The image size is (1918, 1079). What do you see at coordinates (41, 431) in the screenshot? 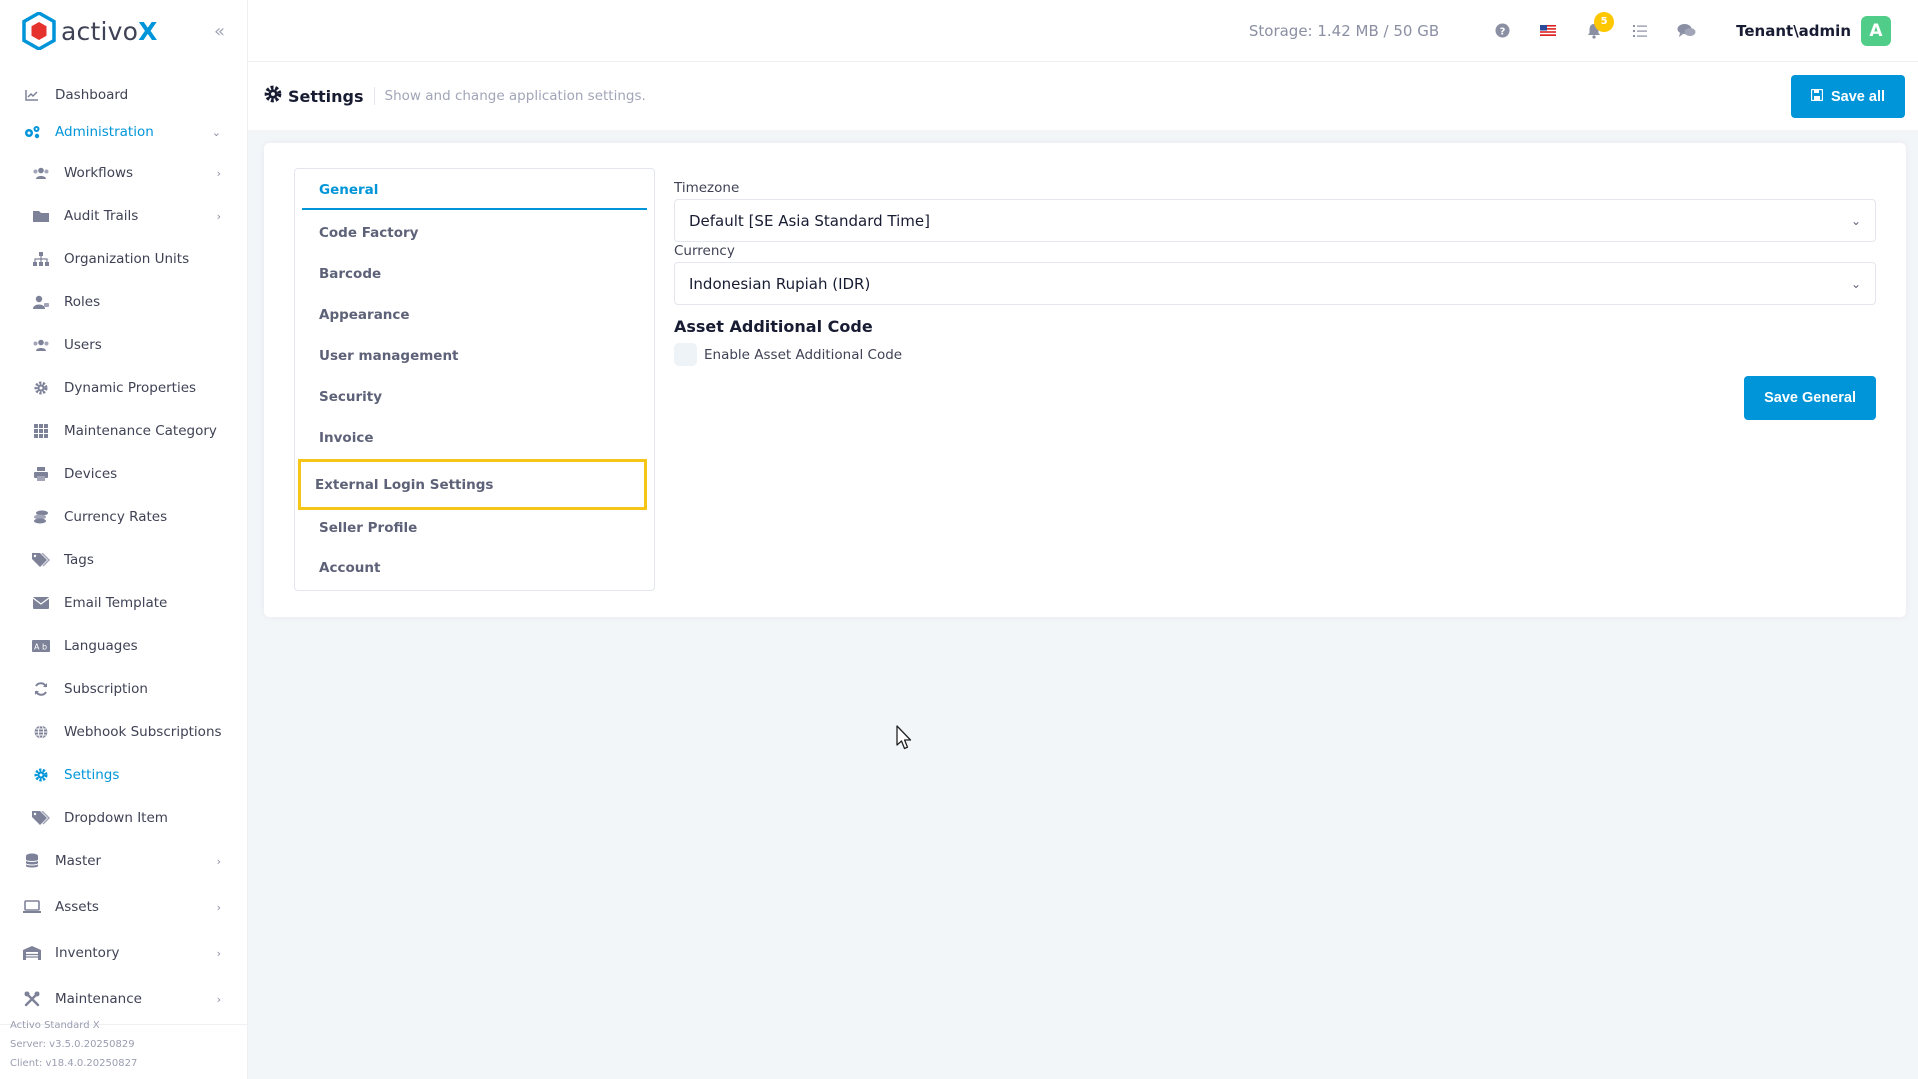
I see `grid-icon` at bounding box center [41, 431].